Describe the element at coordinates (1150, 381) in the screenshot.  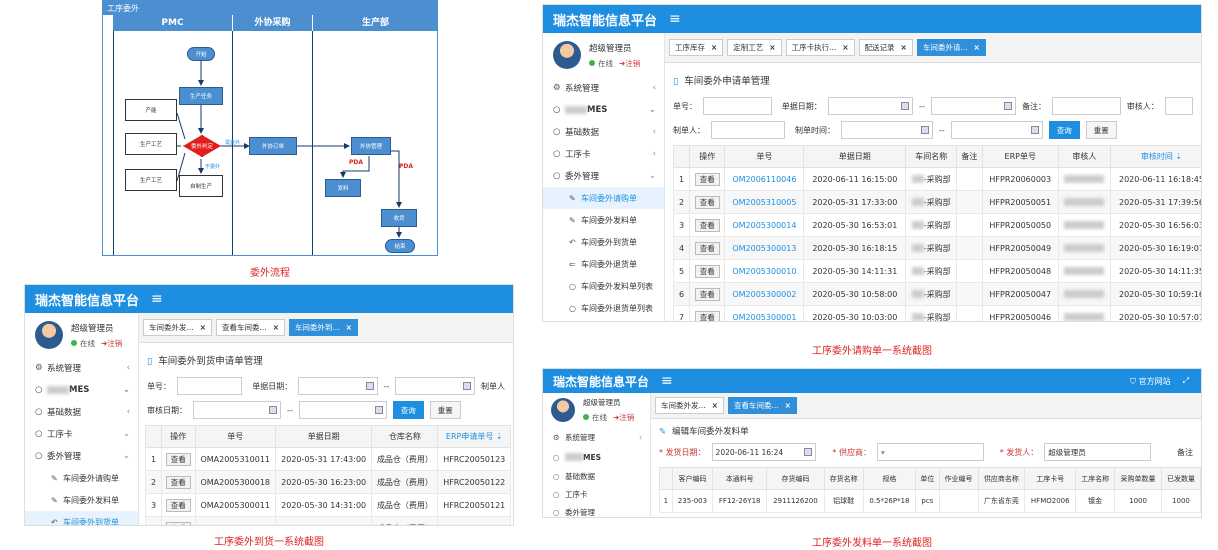
I see `official-site-link: ⛉ 官方网站` at that location.